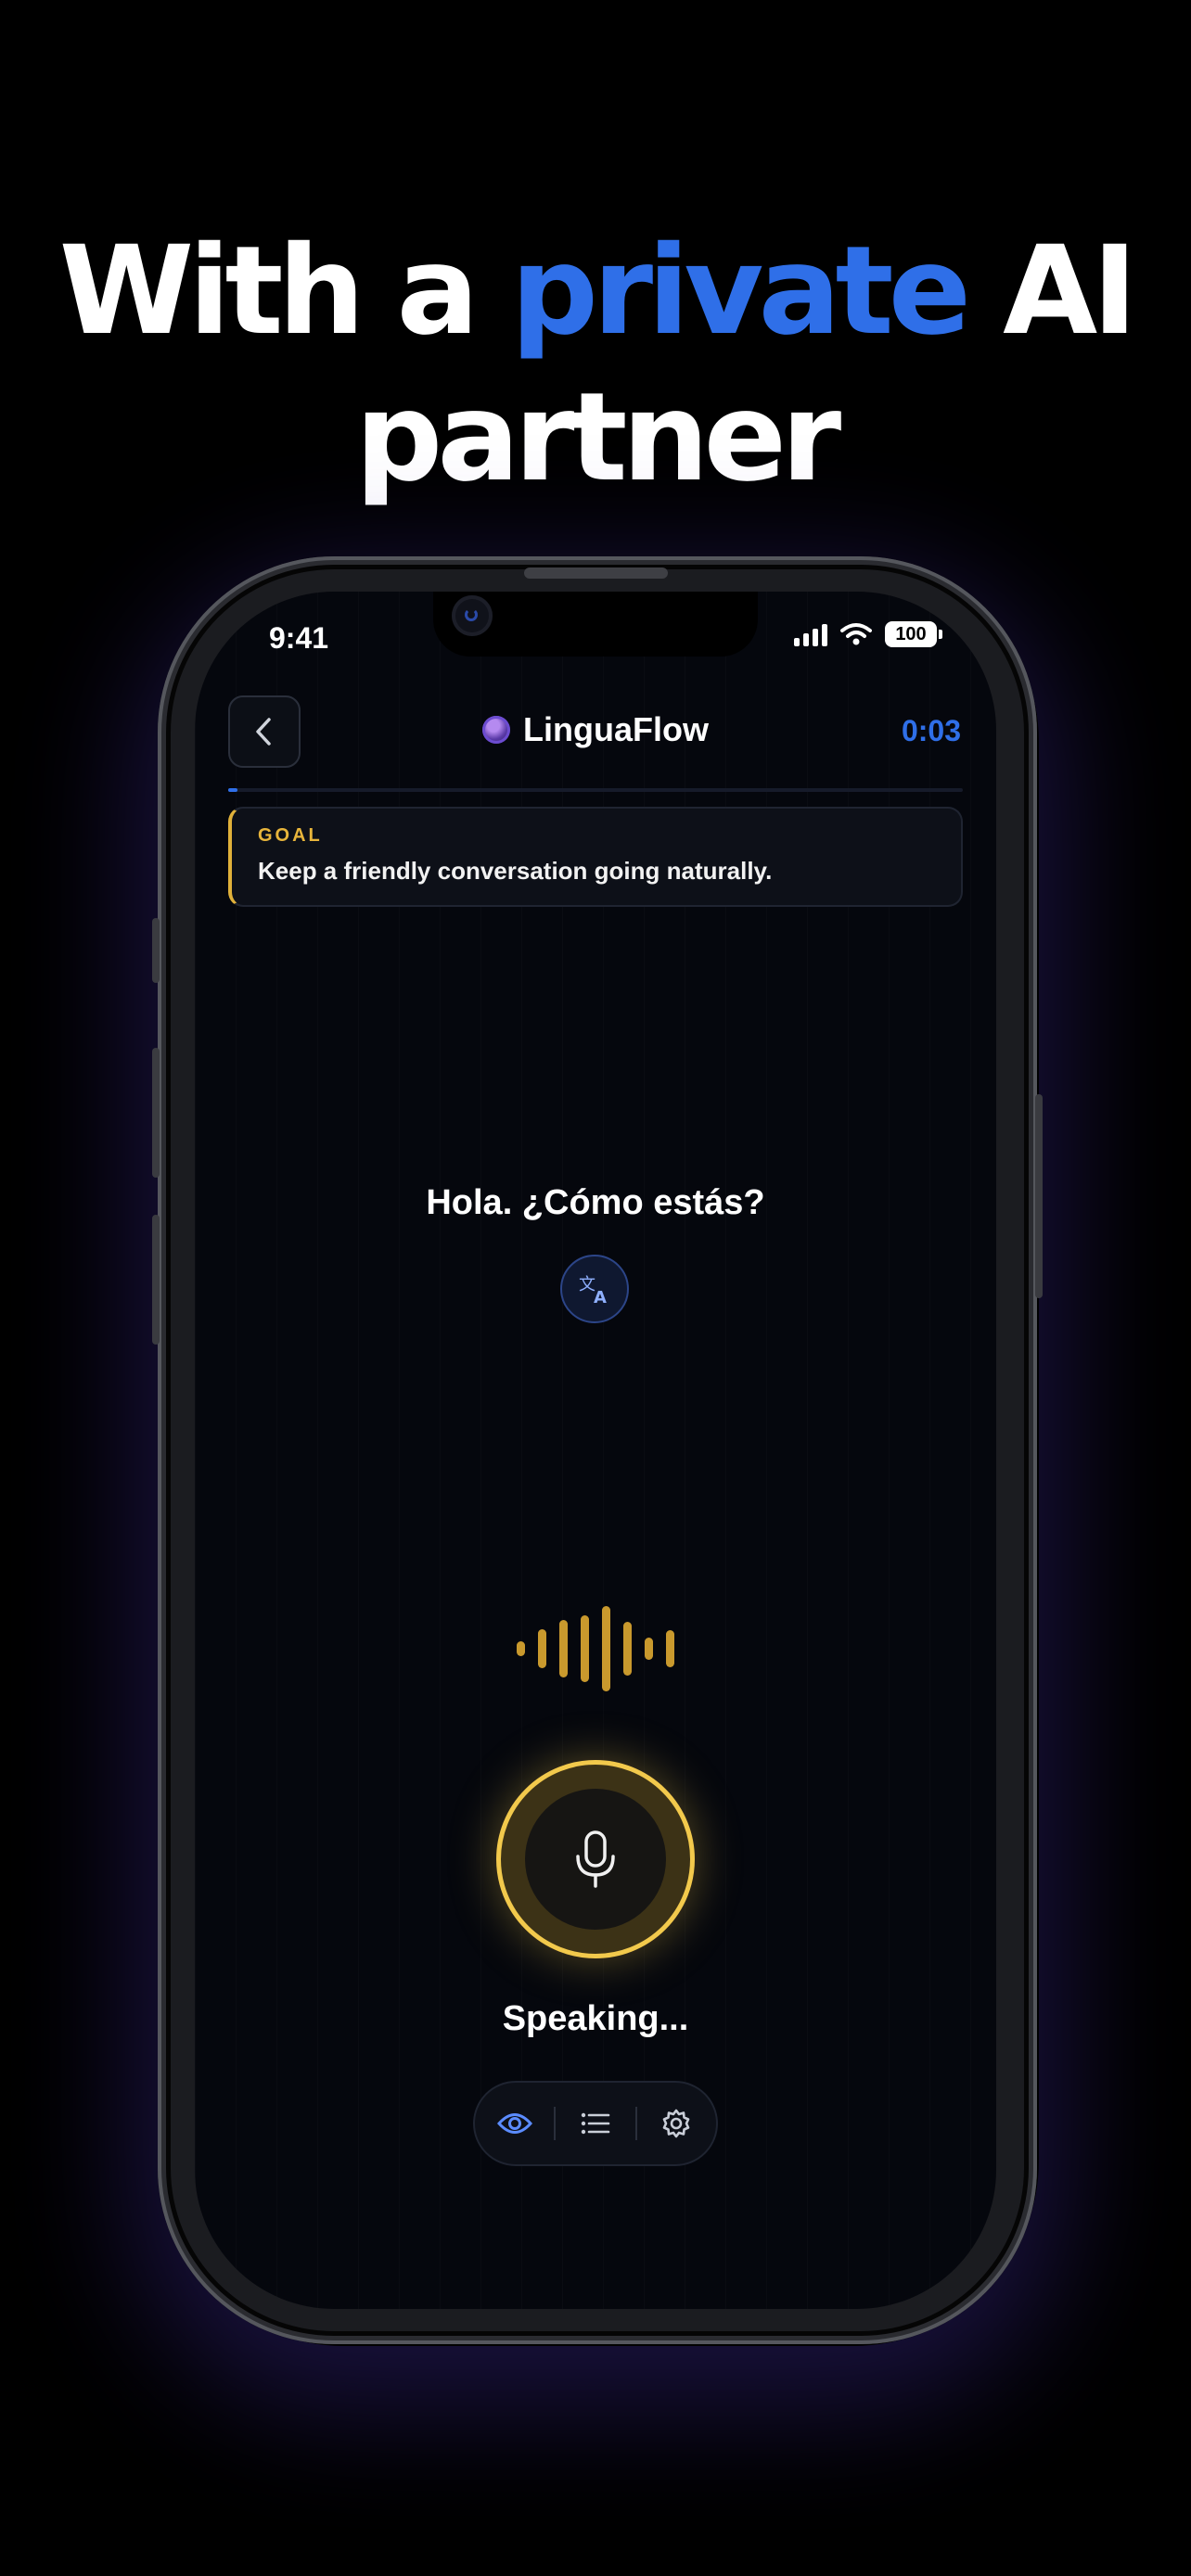 The height and width of the screenshot is (2576, 1191). What do you see at coordinates (600, 1297) in the screenshot?
I see `svg-text: A` at bounding box center [600, 1297].